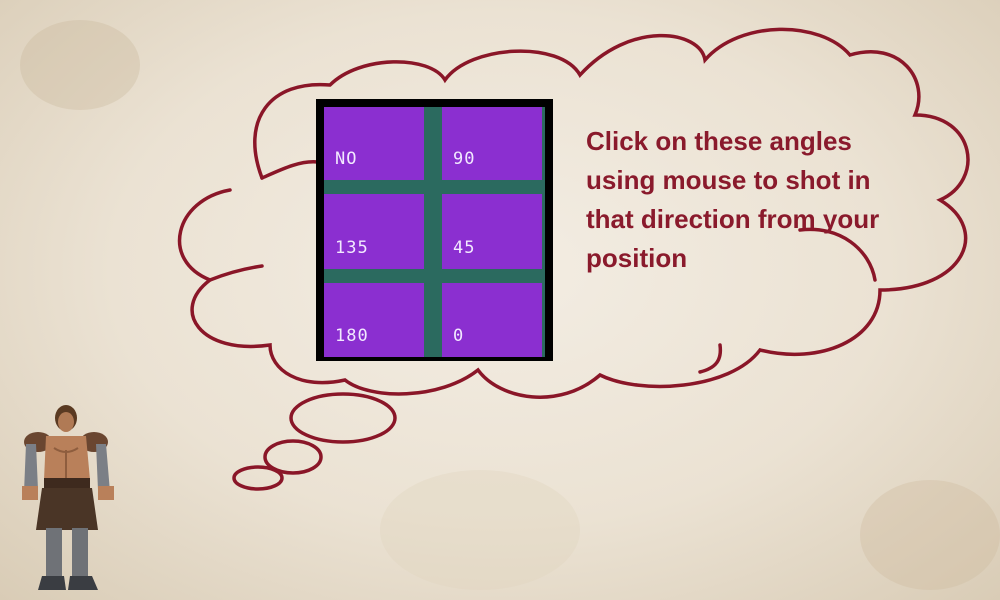 This screenshot has width=1000, height=600. Describe the element at coordinates (374, 143) in the screenshot. I see `angle-button-no: NO` at that location.